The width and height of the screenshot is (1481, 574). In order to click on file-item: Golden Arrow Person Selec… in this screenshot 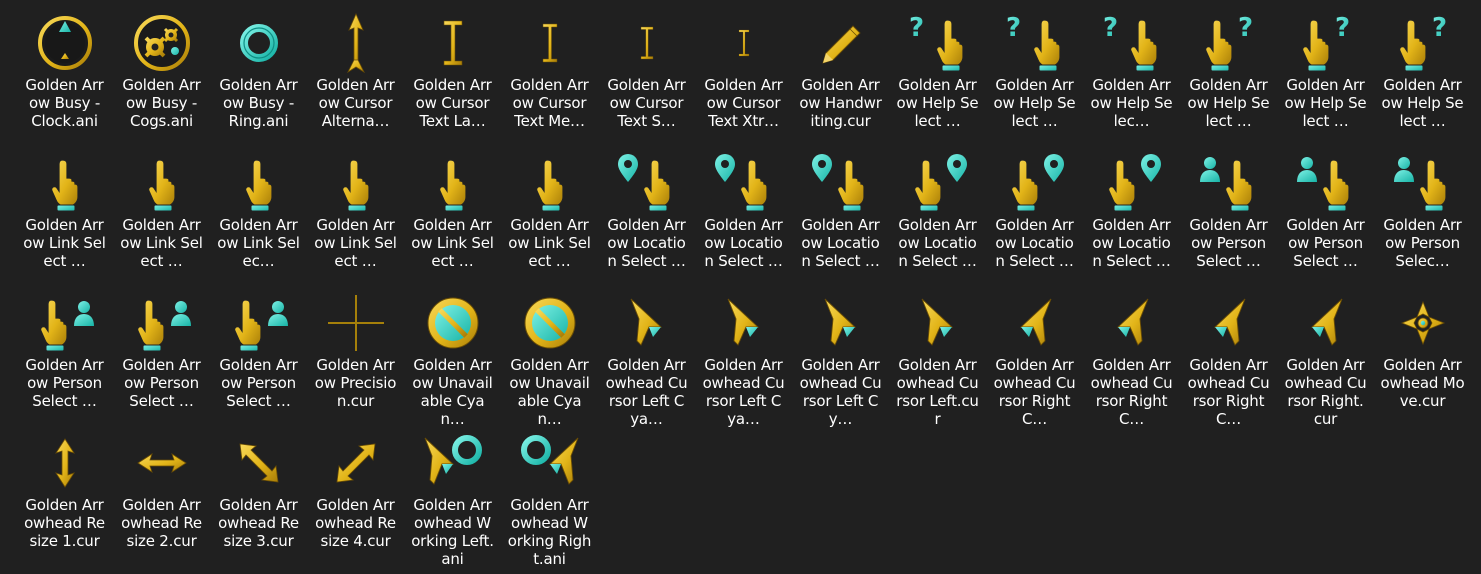, I will do `click(1422, 218)`.